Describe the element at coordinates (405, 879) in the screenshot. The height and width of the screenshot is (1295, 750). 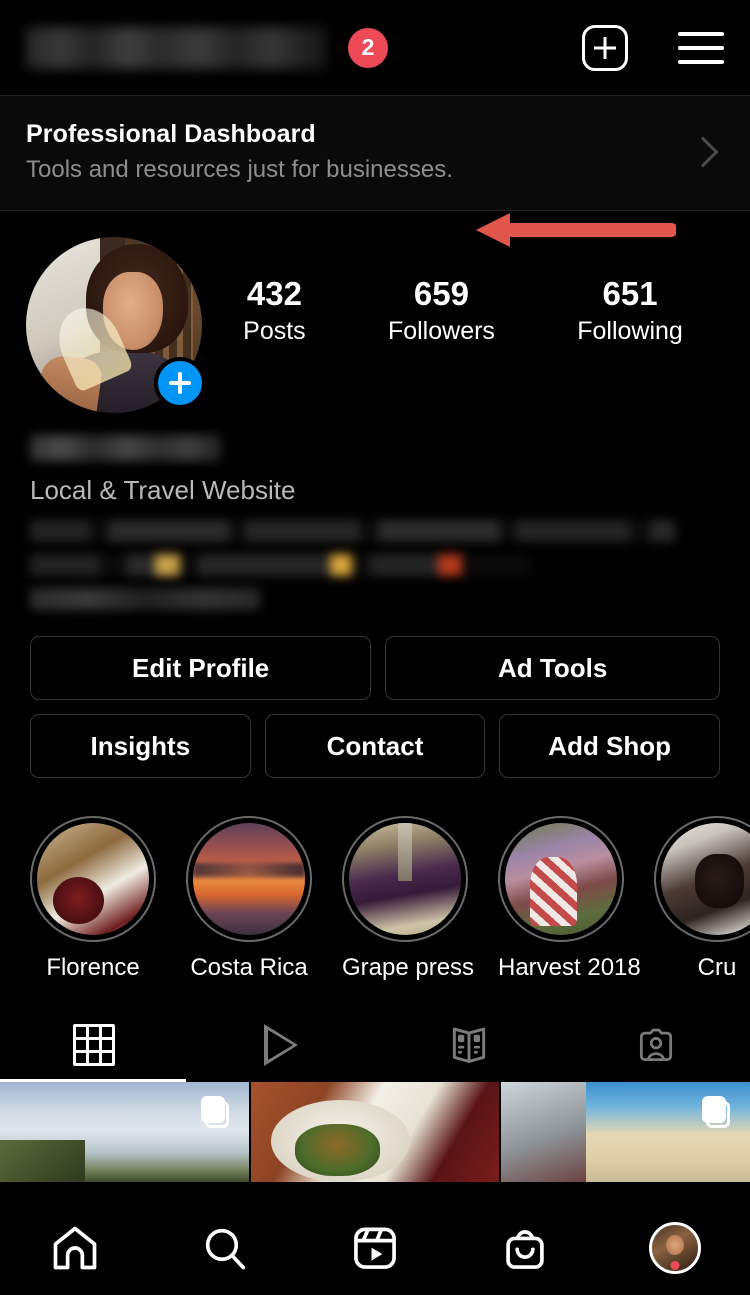
I see `highlight-grape-press-image` at that location.